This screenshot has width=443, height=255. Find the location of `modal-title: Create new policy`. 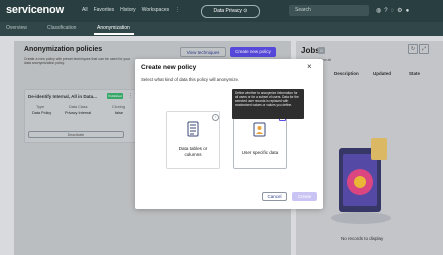

modal-title: Create new policy is located at coordinates (169, 67).